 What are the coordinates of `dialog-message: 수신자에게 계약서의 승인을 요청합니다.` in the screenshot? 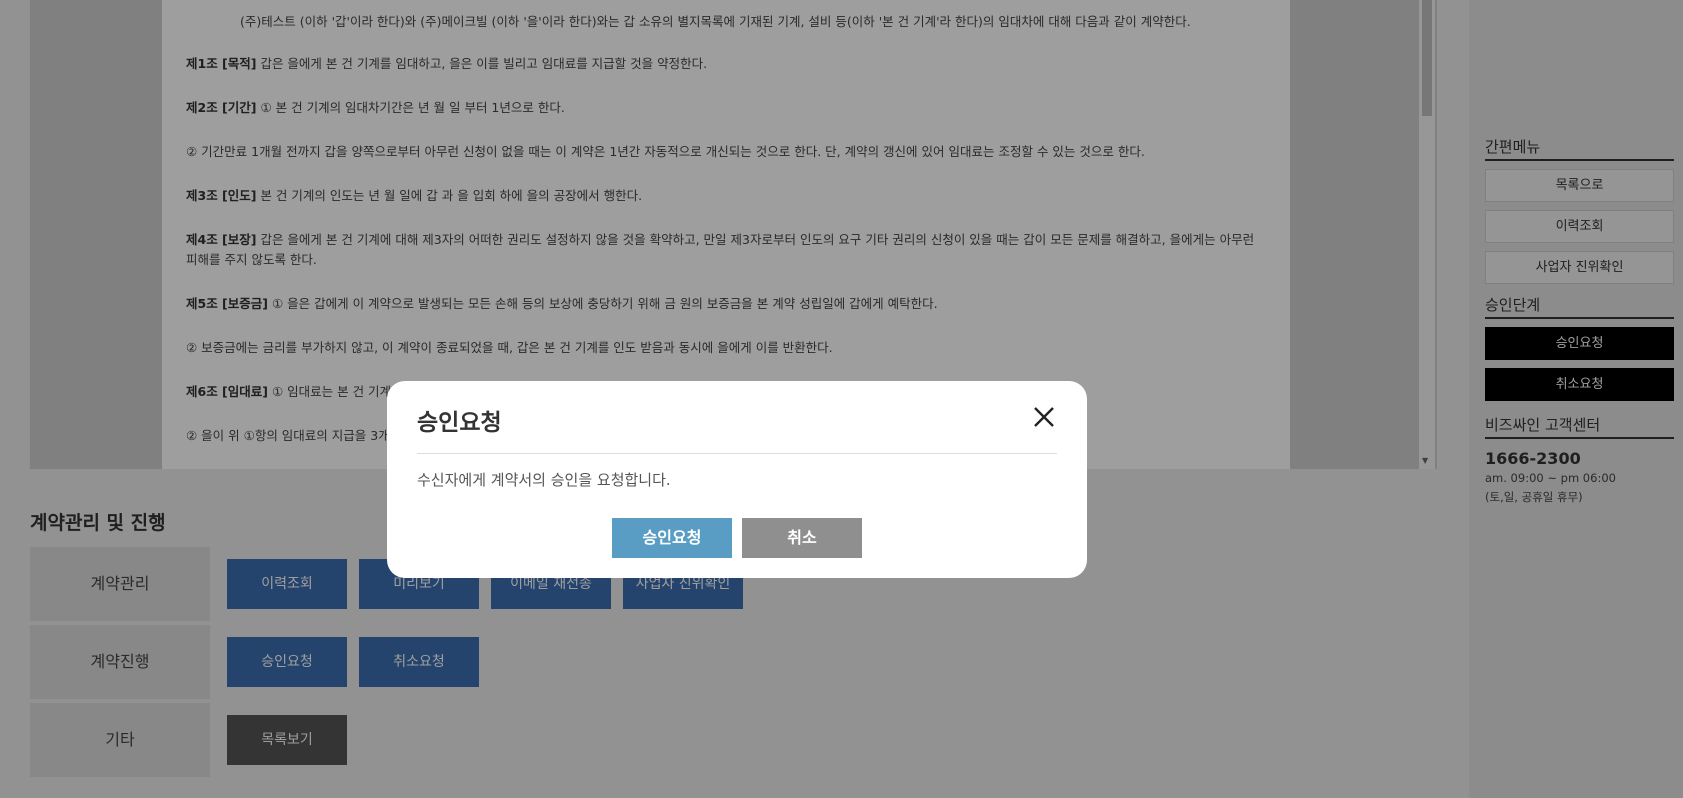 It's located at (544, 480).